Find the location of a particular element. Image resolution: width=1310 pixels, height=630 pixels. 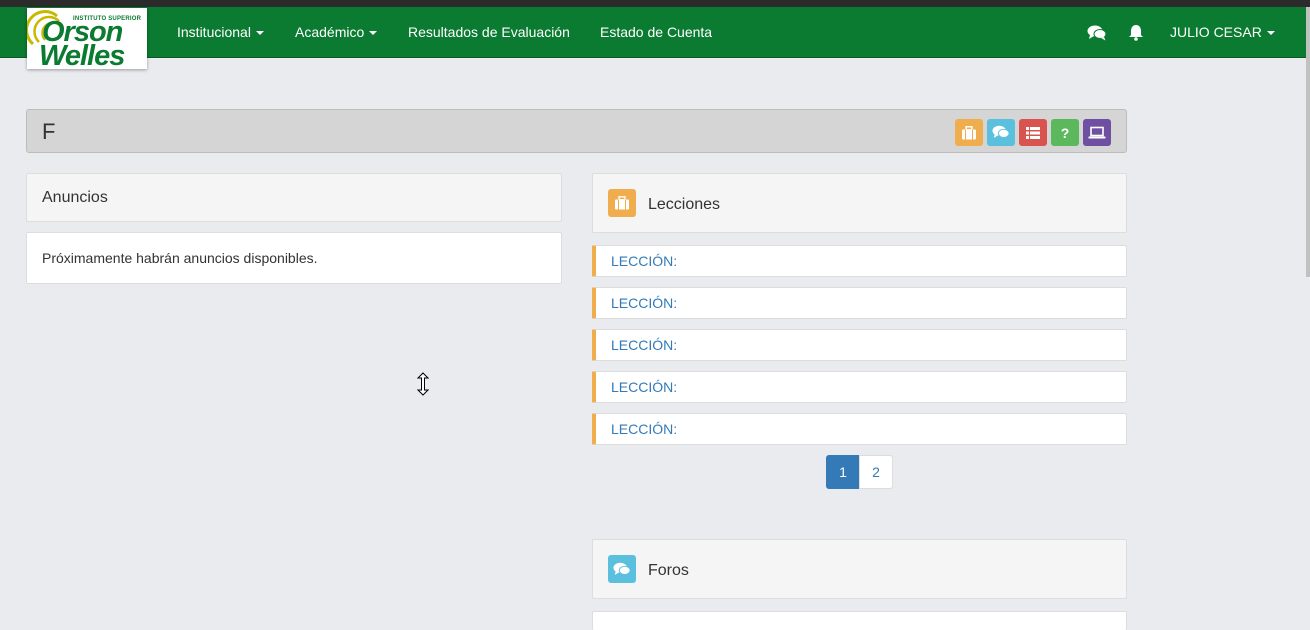

nav-resultados-label: Resultados de Evaluación is located at coordinates (489, 32).